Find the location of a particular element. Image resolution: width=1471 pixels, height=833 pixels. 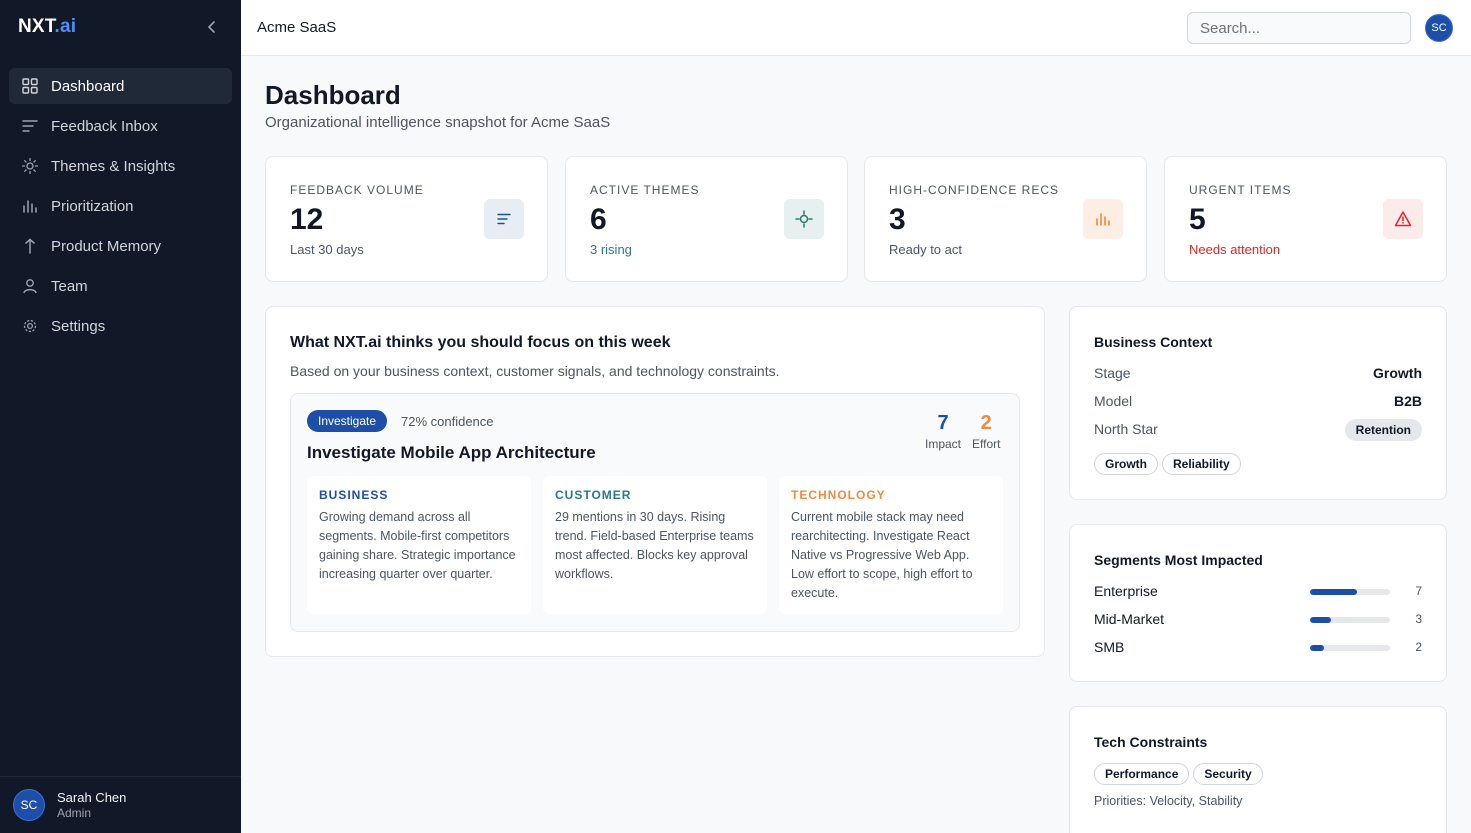

recommendation-title: Investigate Mobile App Architecture is located at coordinates (451, 452).